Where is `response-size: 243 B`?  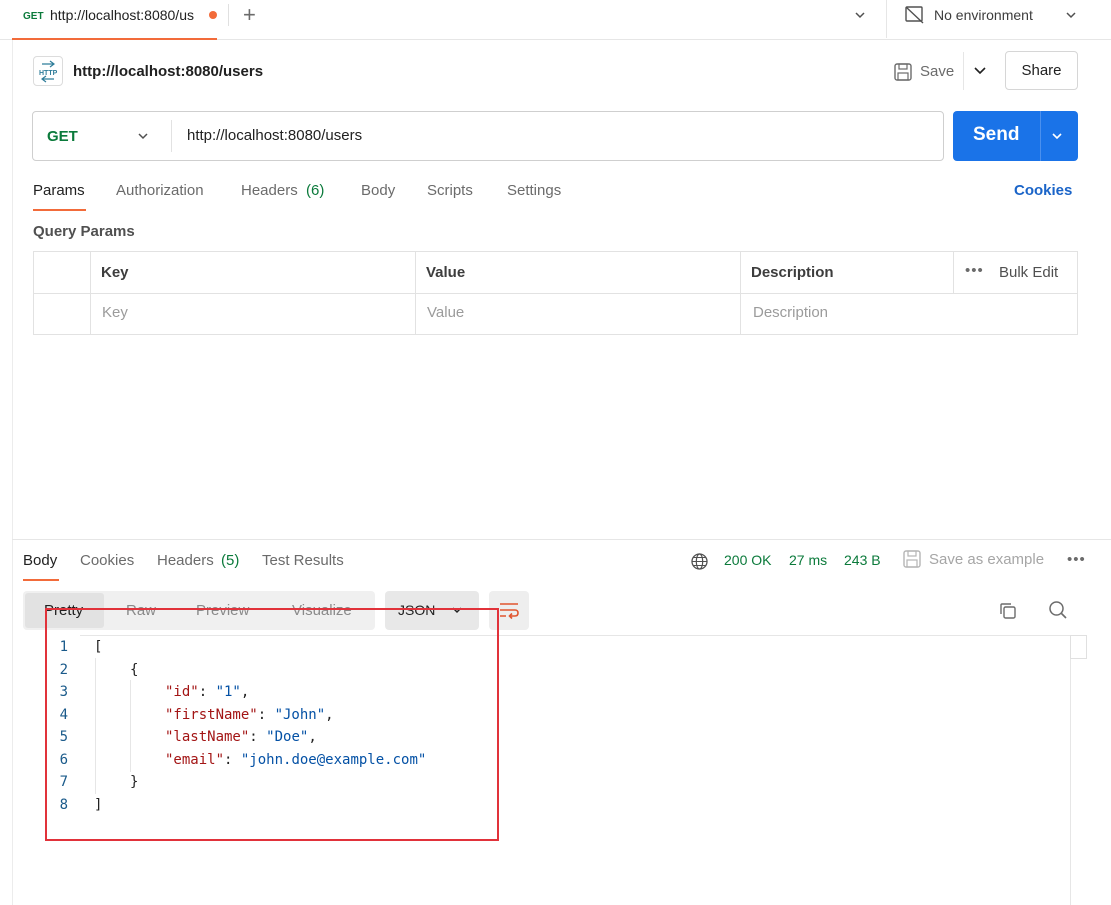
response-size: 243 B is located at coordinates (862, 560).